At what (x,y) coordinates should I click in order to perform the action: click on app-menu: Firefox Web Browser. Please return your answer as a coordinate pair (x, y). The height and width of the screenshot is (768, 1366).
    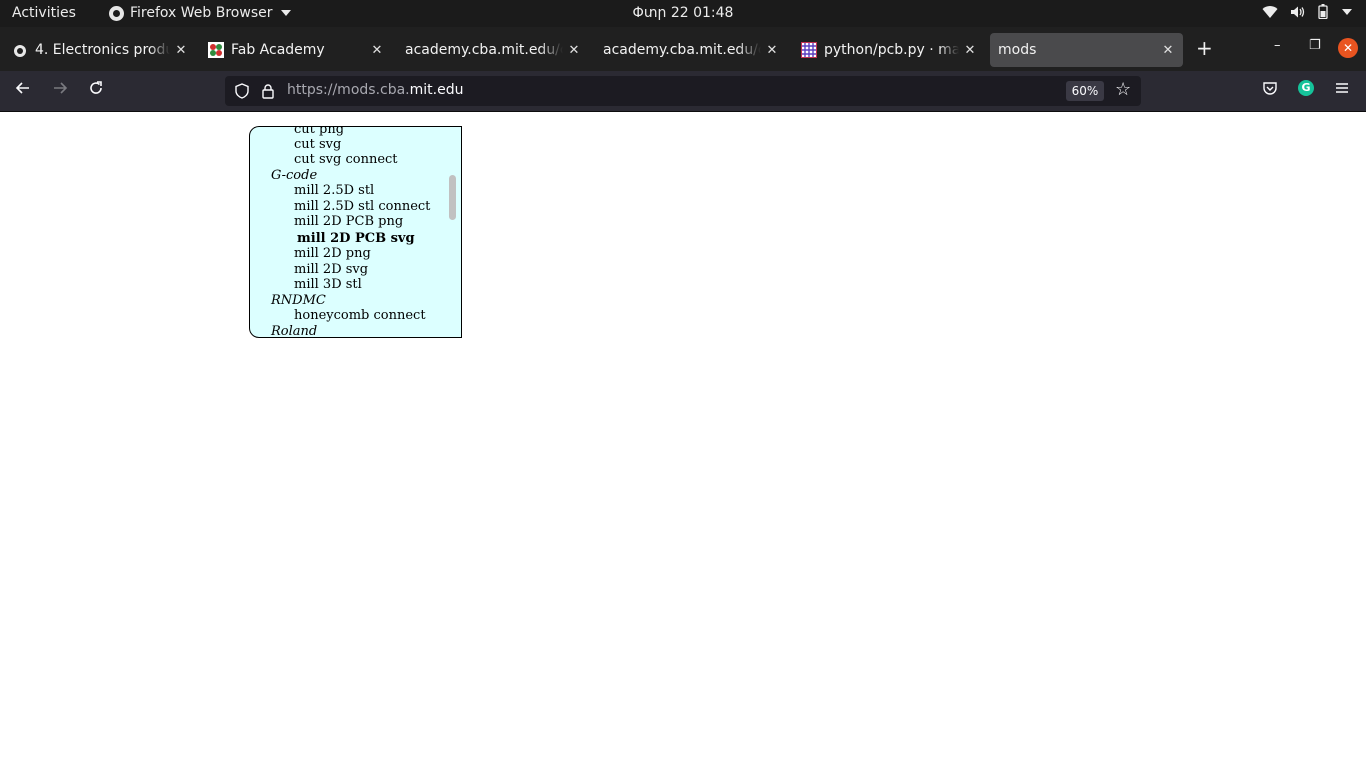
    Looking at the image, I should click on (200, 13).